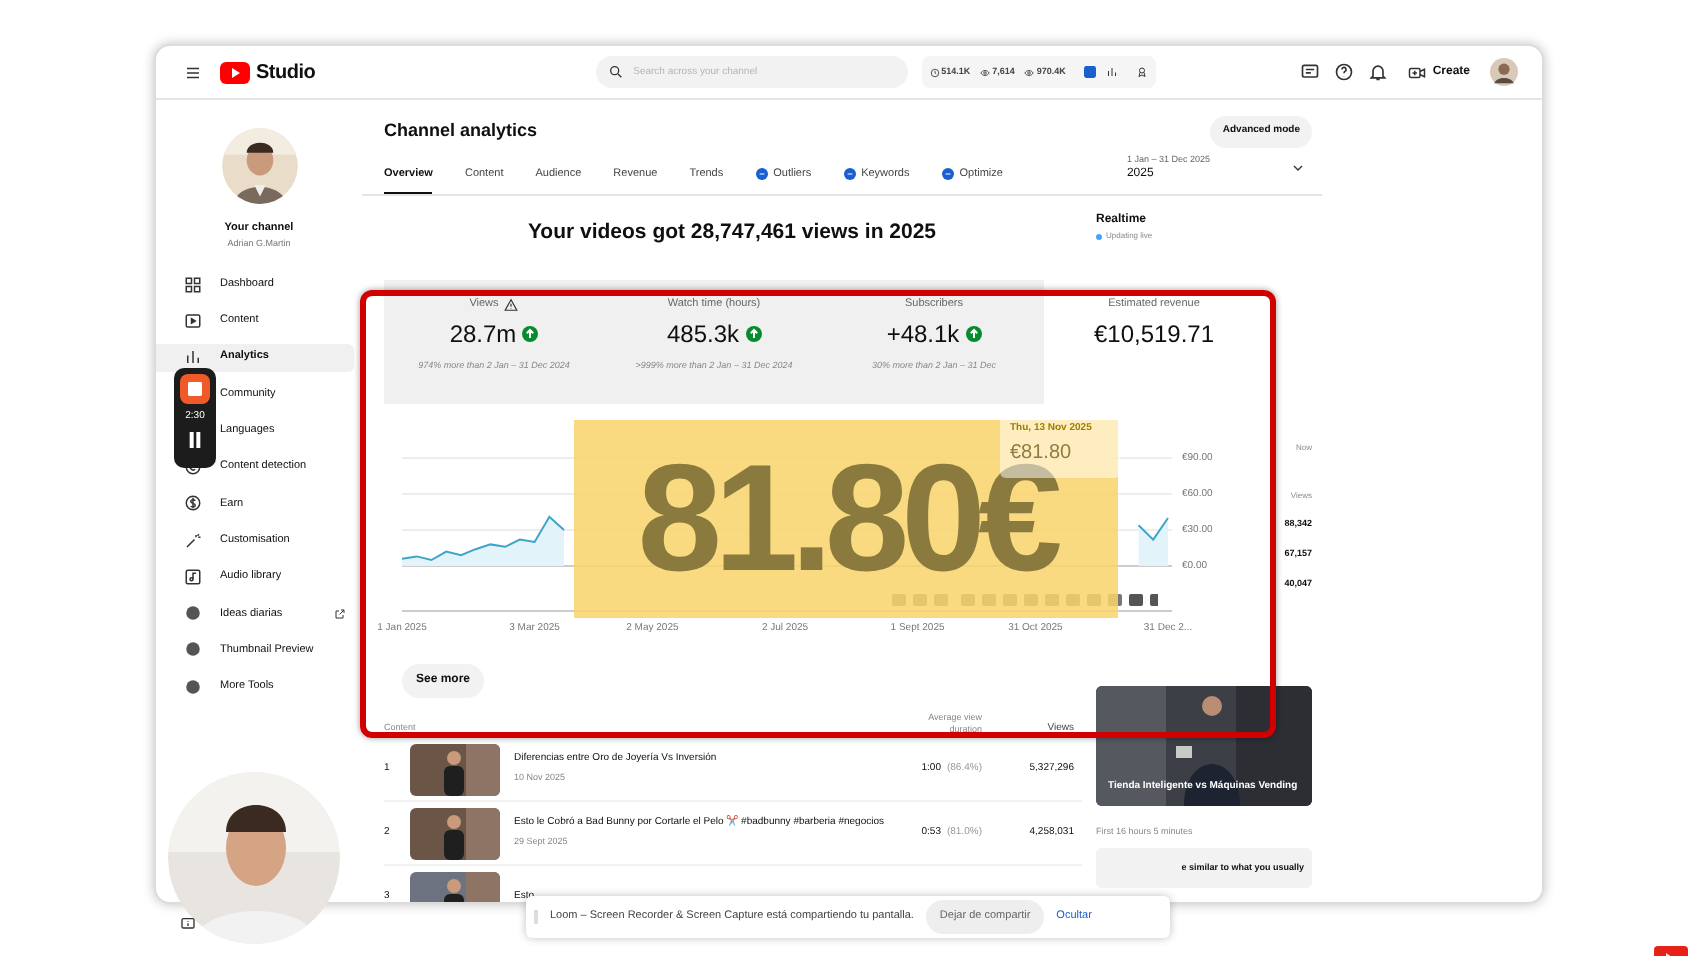 The image size is (1700, 956). I want to click on page-title: Channel analytics, so click(461, 131).